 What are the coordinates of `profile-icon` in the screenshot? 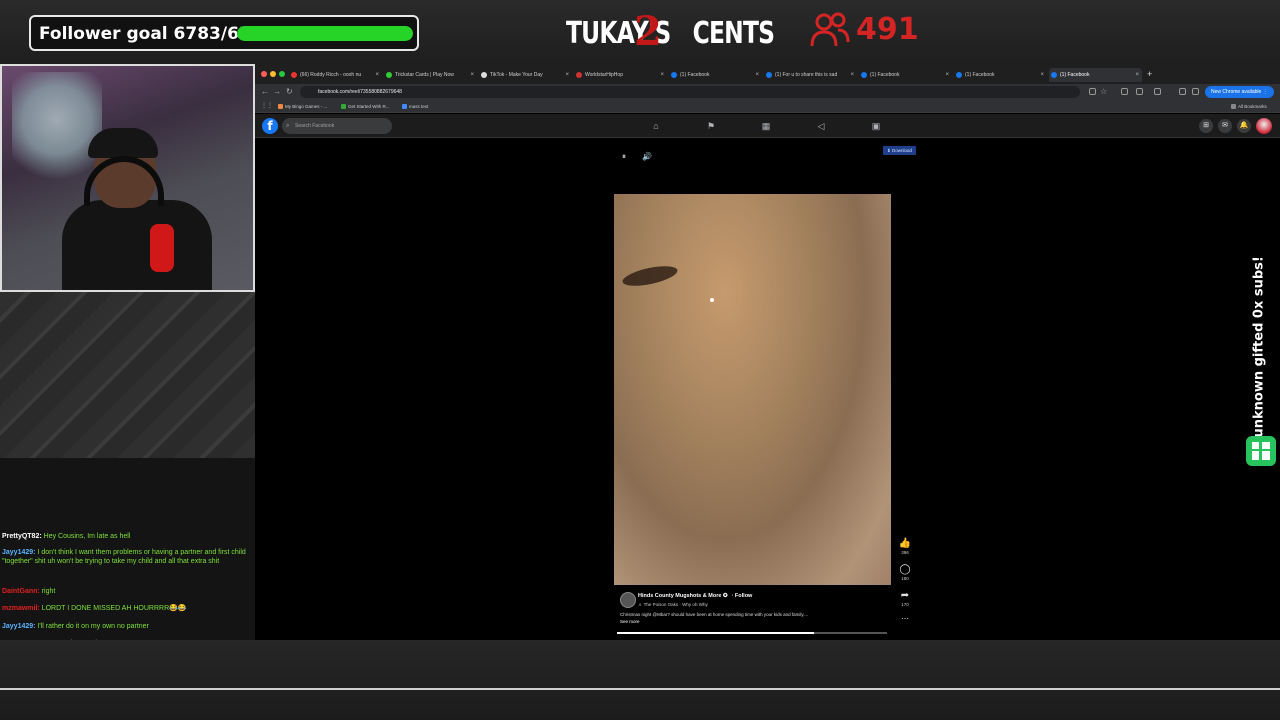 It's located at (1195, 91).